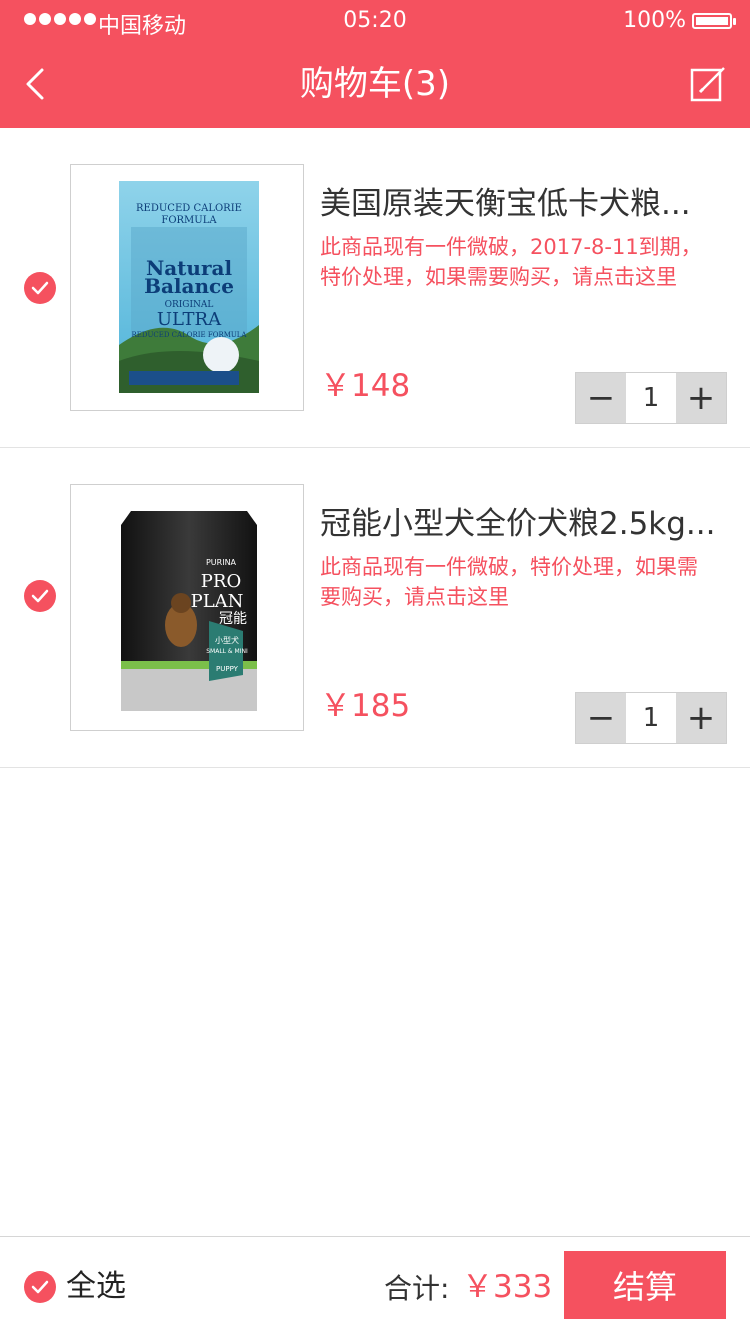 The image size is (750, 1334). What do you see at coordinates (654, 20) in the screenshot?
I see `battery-percent: 100%` at bounding box center [654, 20].